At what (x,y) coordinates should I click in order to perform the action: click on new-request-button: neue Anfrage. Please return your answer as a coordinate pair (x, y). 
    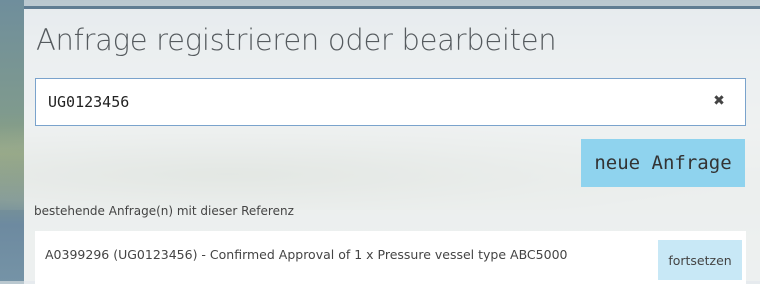
    Looking at the image, I should click on (663, 163).